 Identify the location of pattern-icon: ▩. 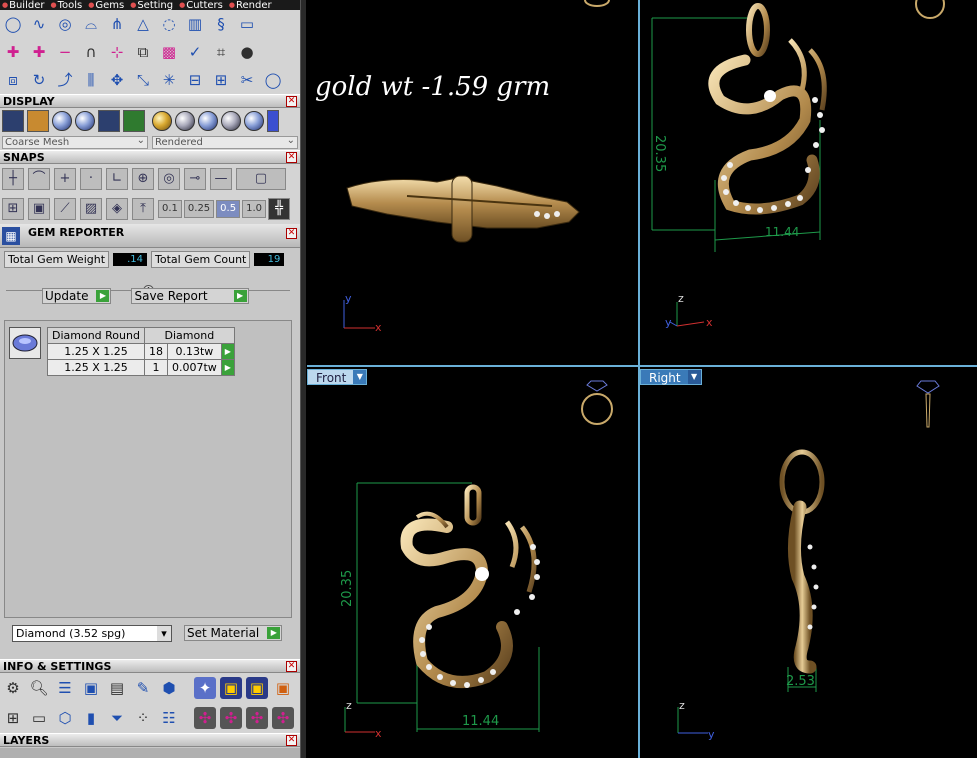
(169, 52).